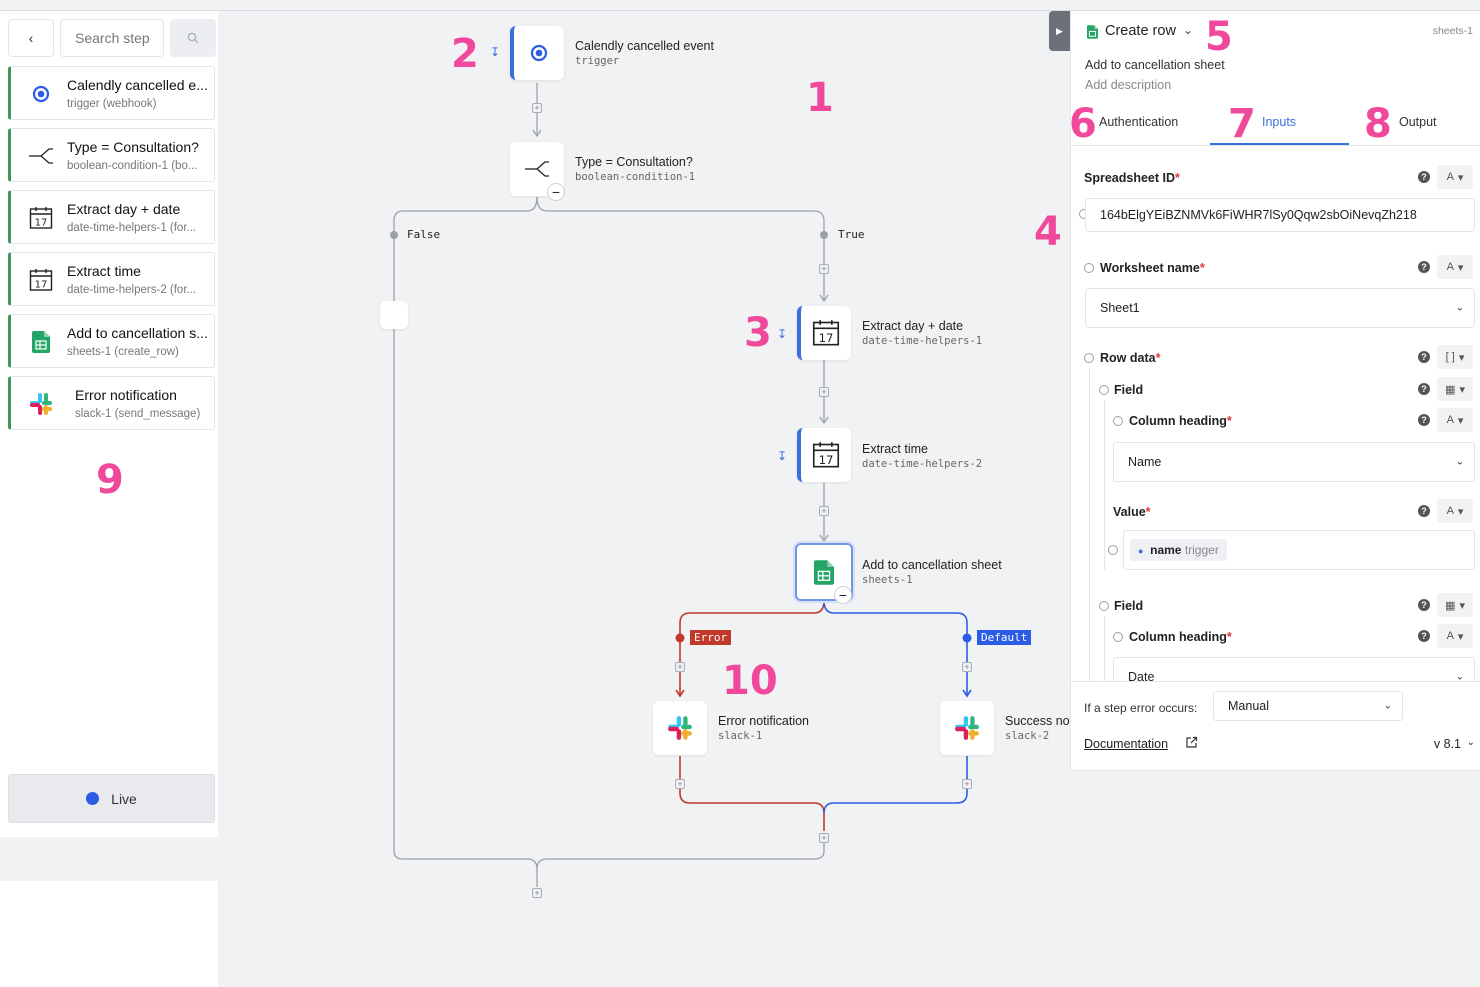  I want to click on sidebar-footer-area, so click(109, 934).